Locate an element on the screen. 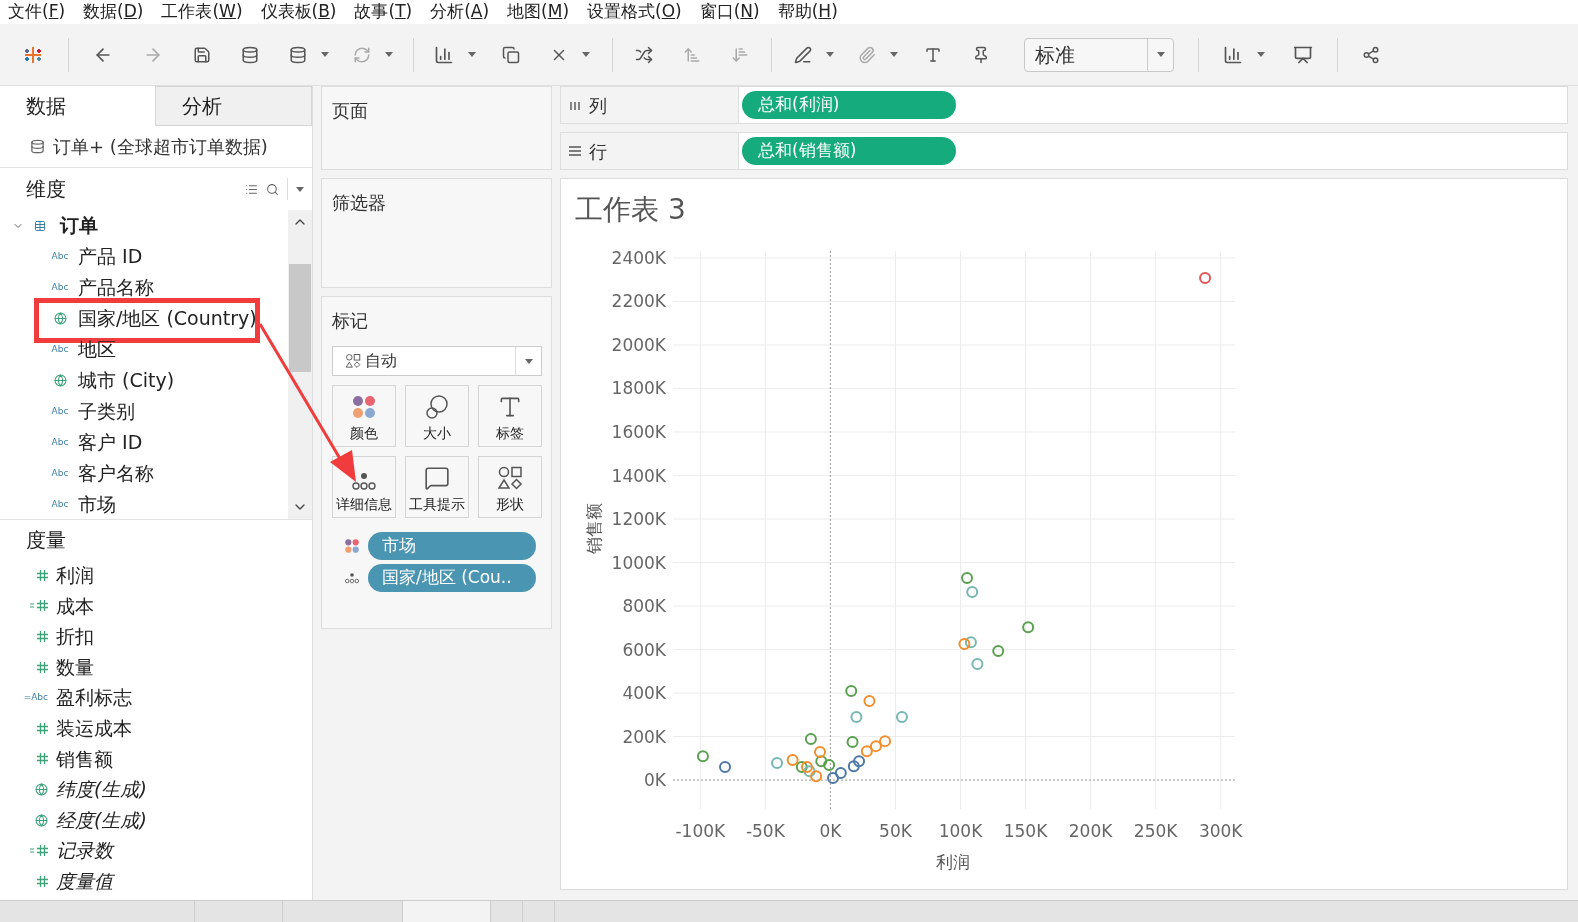 Image resolution: width=1578 pixels, height=922 pixels. x-tick-label: 0K is located at coordinates (830, 831).